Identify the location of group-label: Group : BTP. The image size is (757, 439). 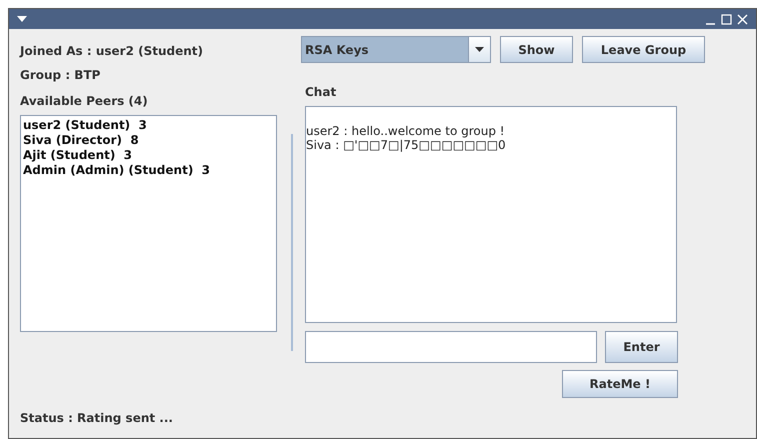
(61, 75).